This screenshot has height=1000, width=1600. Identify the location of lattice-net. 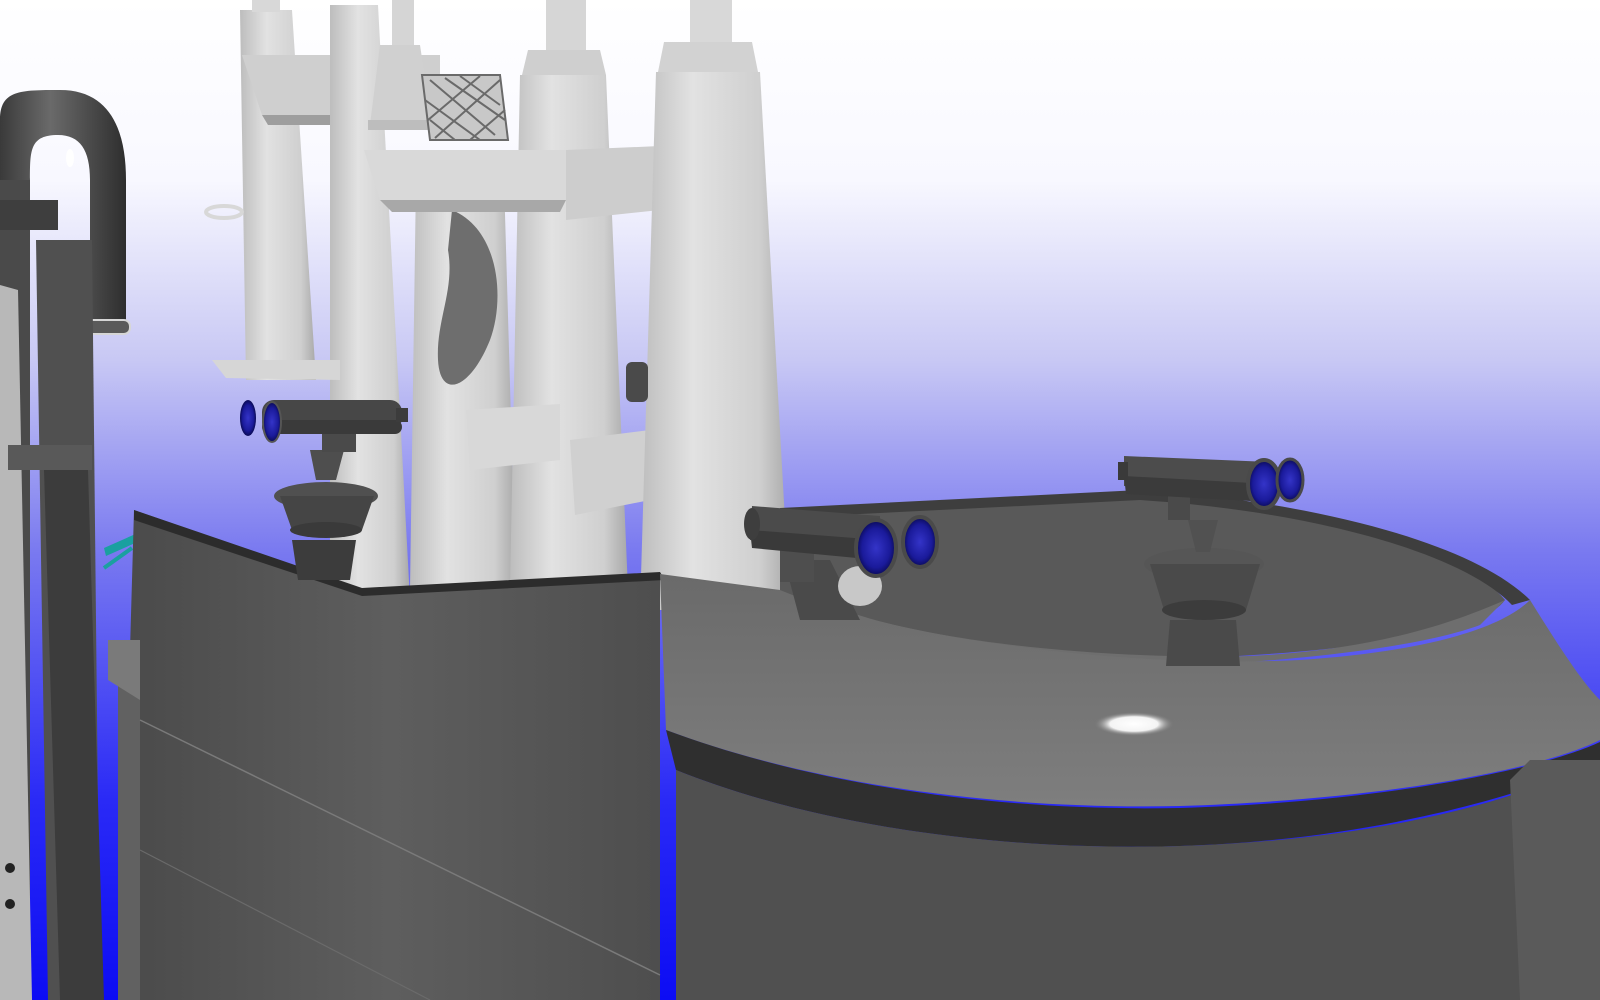
(465, 107).